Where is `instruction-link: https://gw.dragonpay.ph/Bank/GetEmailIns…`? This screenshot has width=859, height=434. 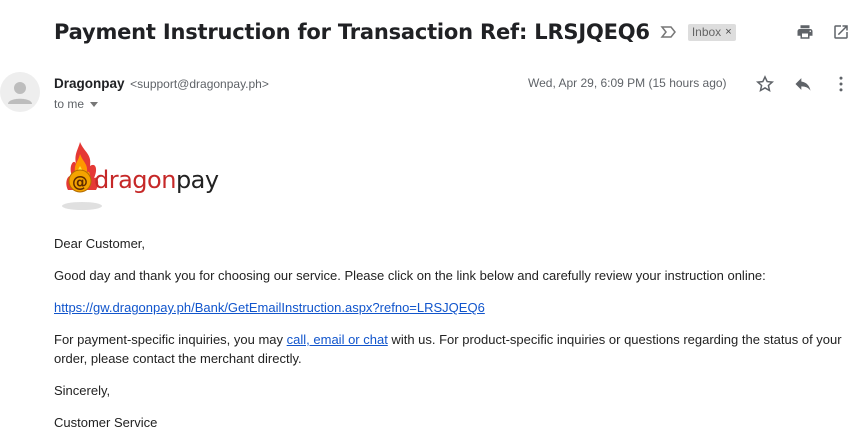
instruction-link: https://gw.dragonpay.ph/Bank/GetEmailIns… is located at coordinates (269, 307).